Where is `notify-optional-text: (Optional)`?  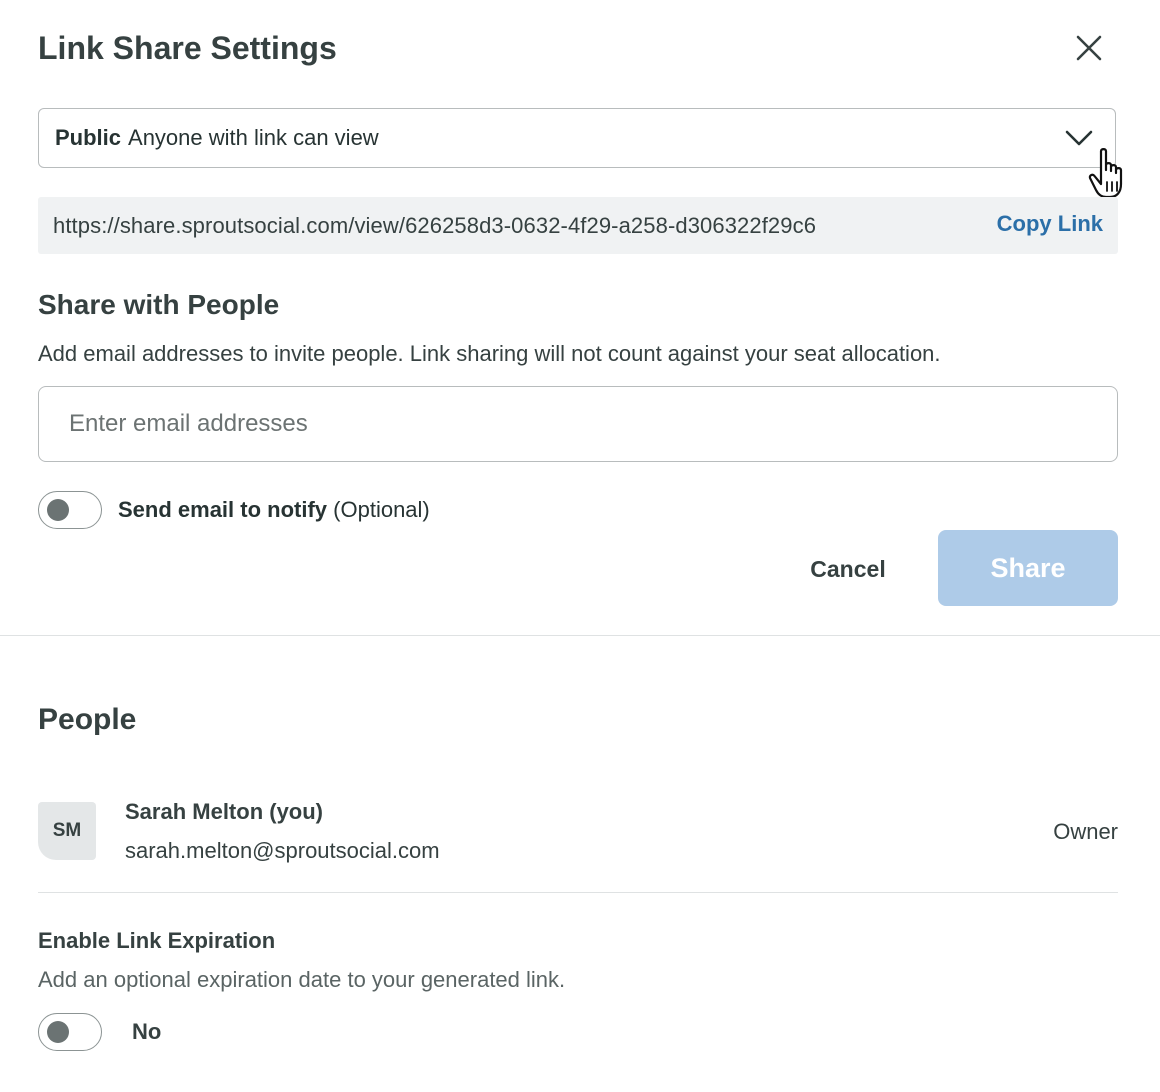
notify-optional-text: (Optional) is located at coordinates (381, 509).